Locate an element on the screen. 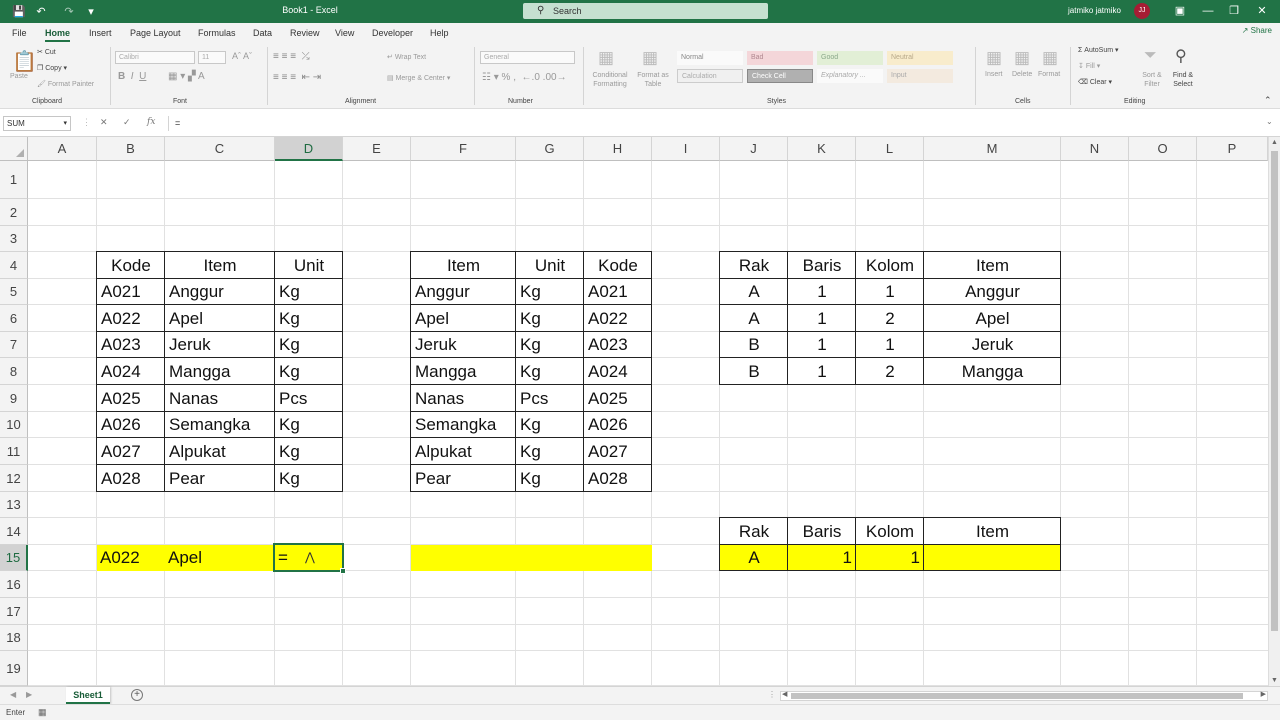 This screenshot has height=720, width=1280. font-grow-shrink-icon: Aˆ Aˇ is located at coordinates (242, 56).